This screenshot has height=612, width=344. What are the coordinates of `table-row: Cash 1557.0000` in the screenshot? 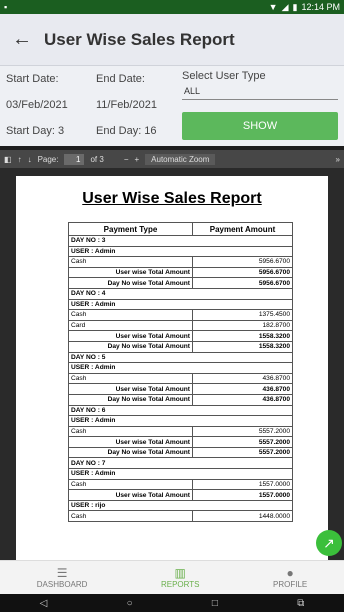 It's located at (180, 484).